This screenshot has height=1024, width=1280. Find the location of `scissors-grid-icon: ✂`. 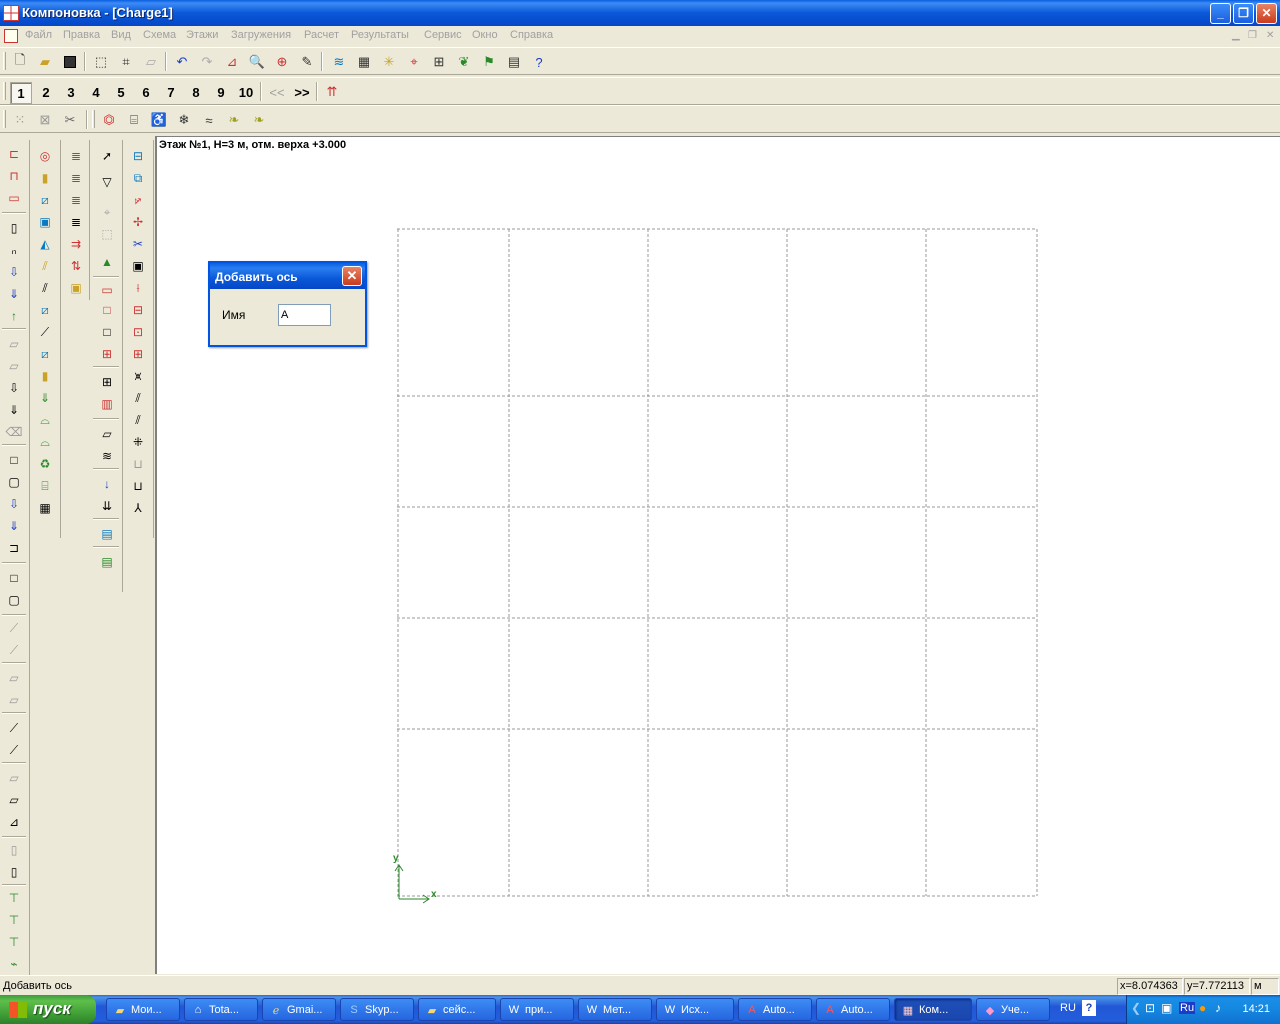

scissors-grid-icon: ✂ is located at coordinates (70, 120).